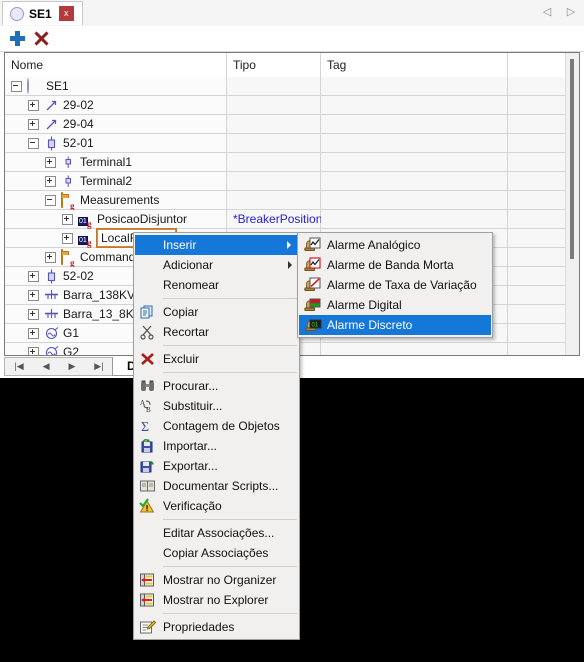  Describe the element at coordinates (395, 325) in the screenshot. I see `submenu-item-alarme-discreto: 01 Alarme Discreto` at that location.